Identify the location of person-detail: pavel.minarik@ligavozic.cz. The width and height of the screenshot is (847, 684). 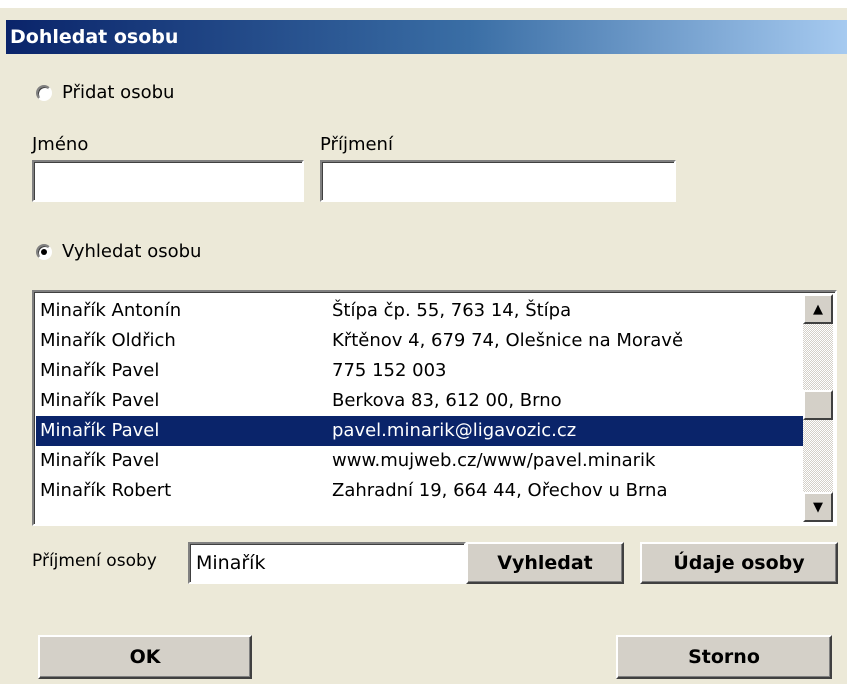
(454, 430).